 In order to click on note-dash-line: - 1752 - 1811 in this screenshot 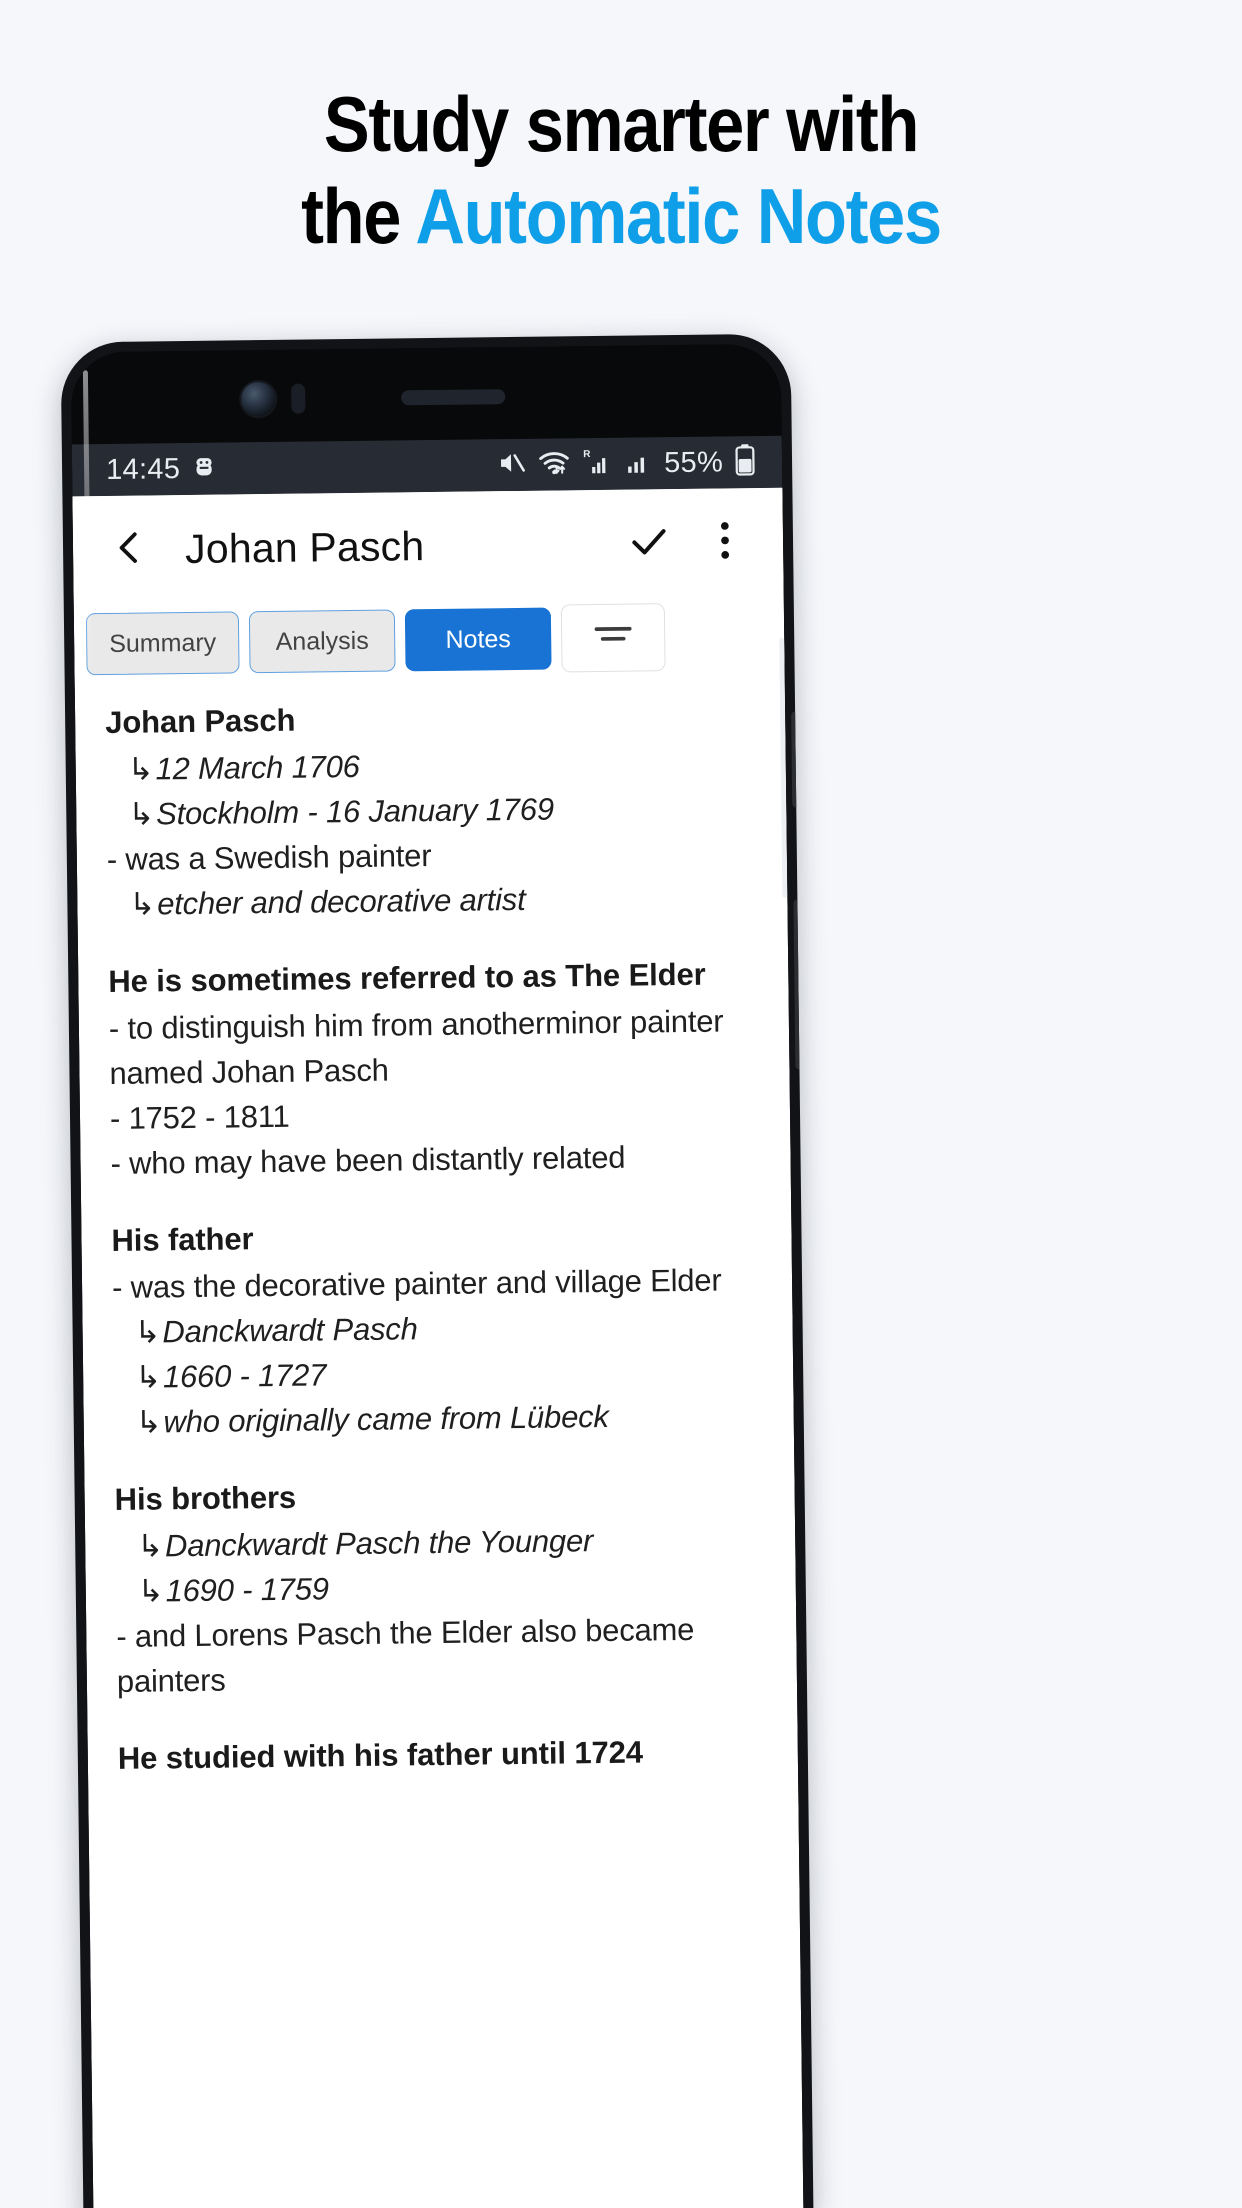, I will do `click(199, 1117)`.